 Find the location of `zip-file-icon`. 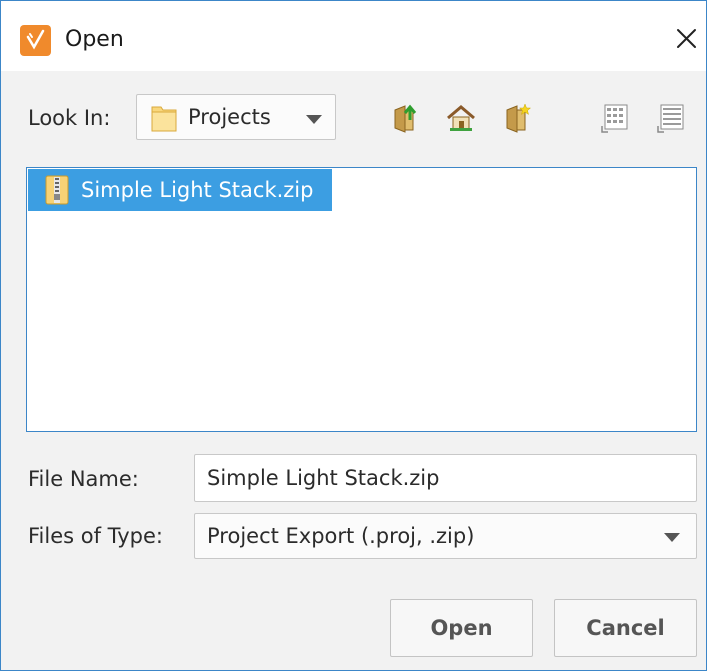

zip-file-icon is located at coordinates (57, 190).